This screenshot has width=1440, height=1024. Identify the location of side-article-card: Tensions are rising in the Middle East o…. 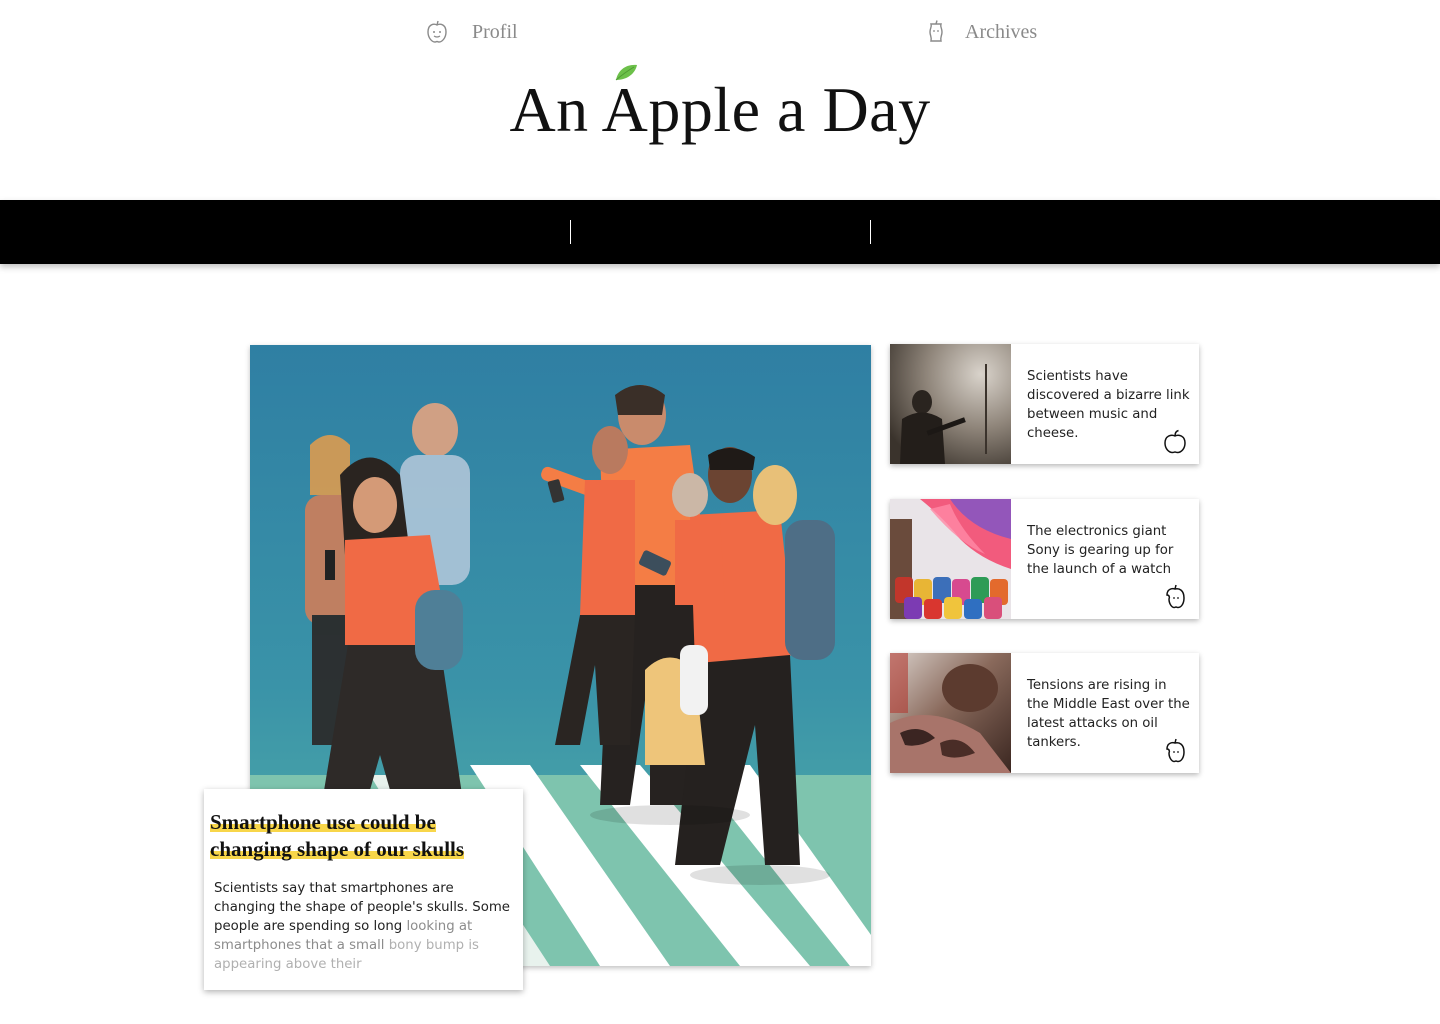
(1044, 713).